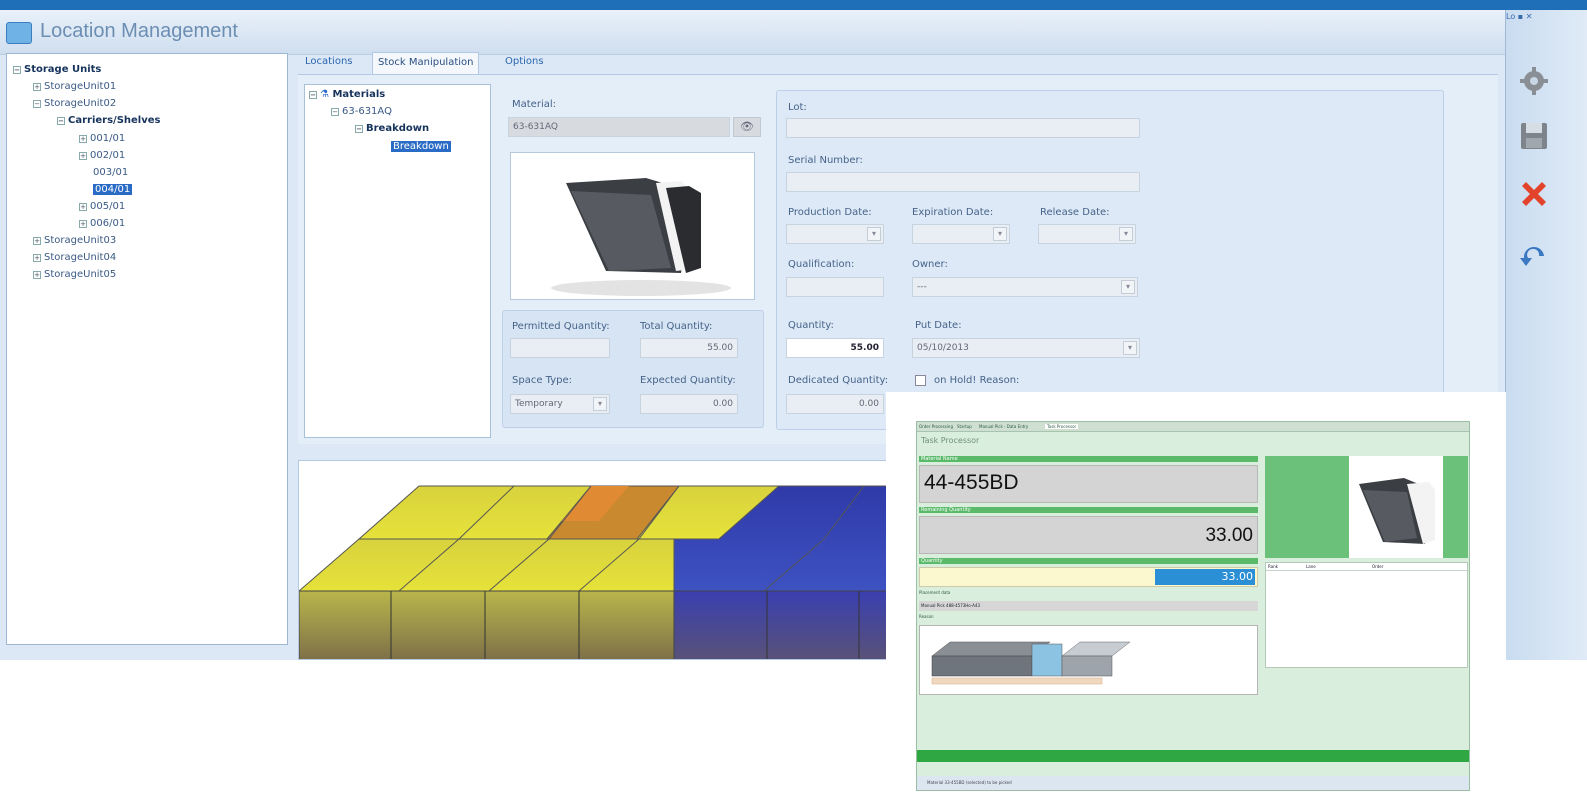  What do you see at coordinates (595, 572) in the screenshot?
I see `rack-visualization` at bounding box center [595, 572].